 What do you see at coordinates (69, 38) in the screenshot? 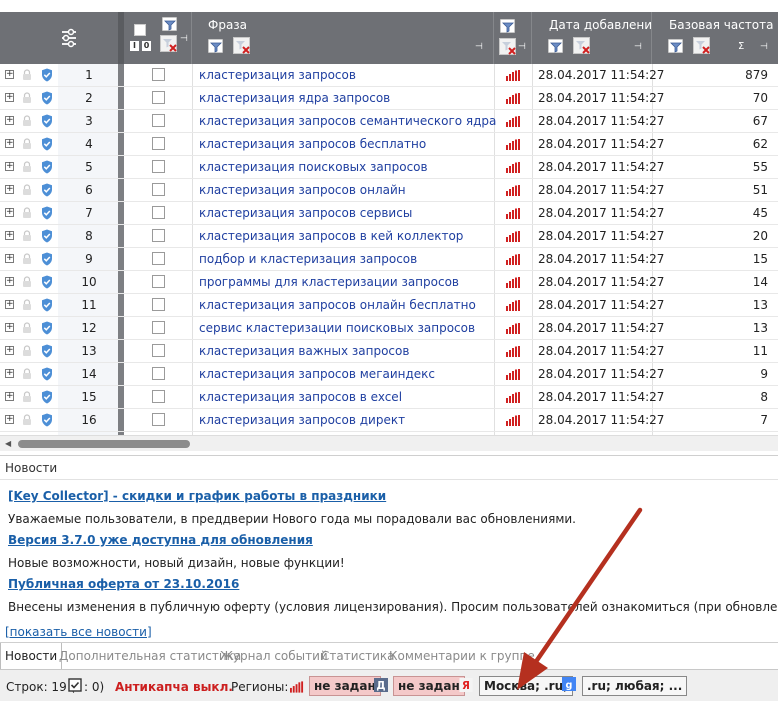
I see `column-settings-icon` at bounding box center [69, 38].